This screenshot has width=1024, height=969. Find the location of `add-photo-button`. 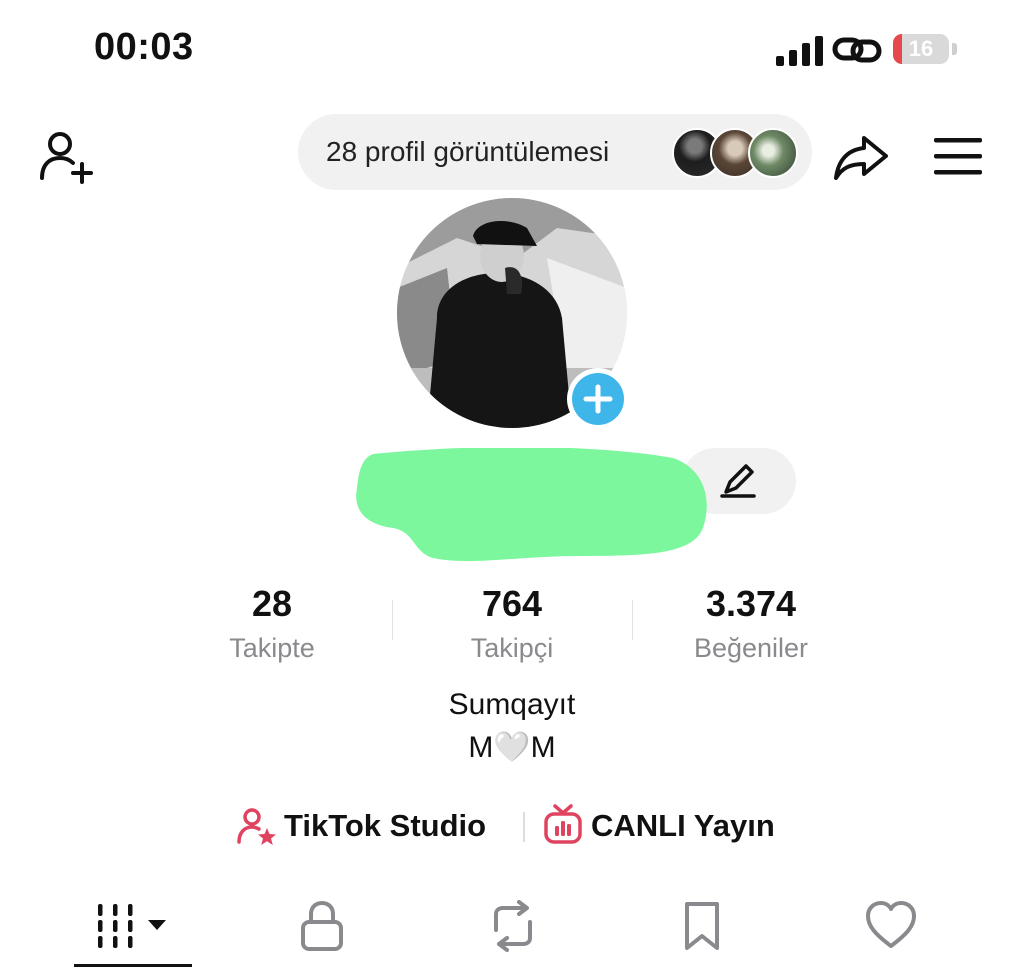

add-photo-button is located at coordinates (598, 399).